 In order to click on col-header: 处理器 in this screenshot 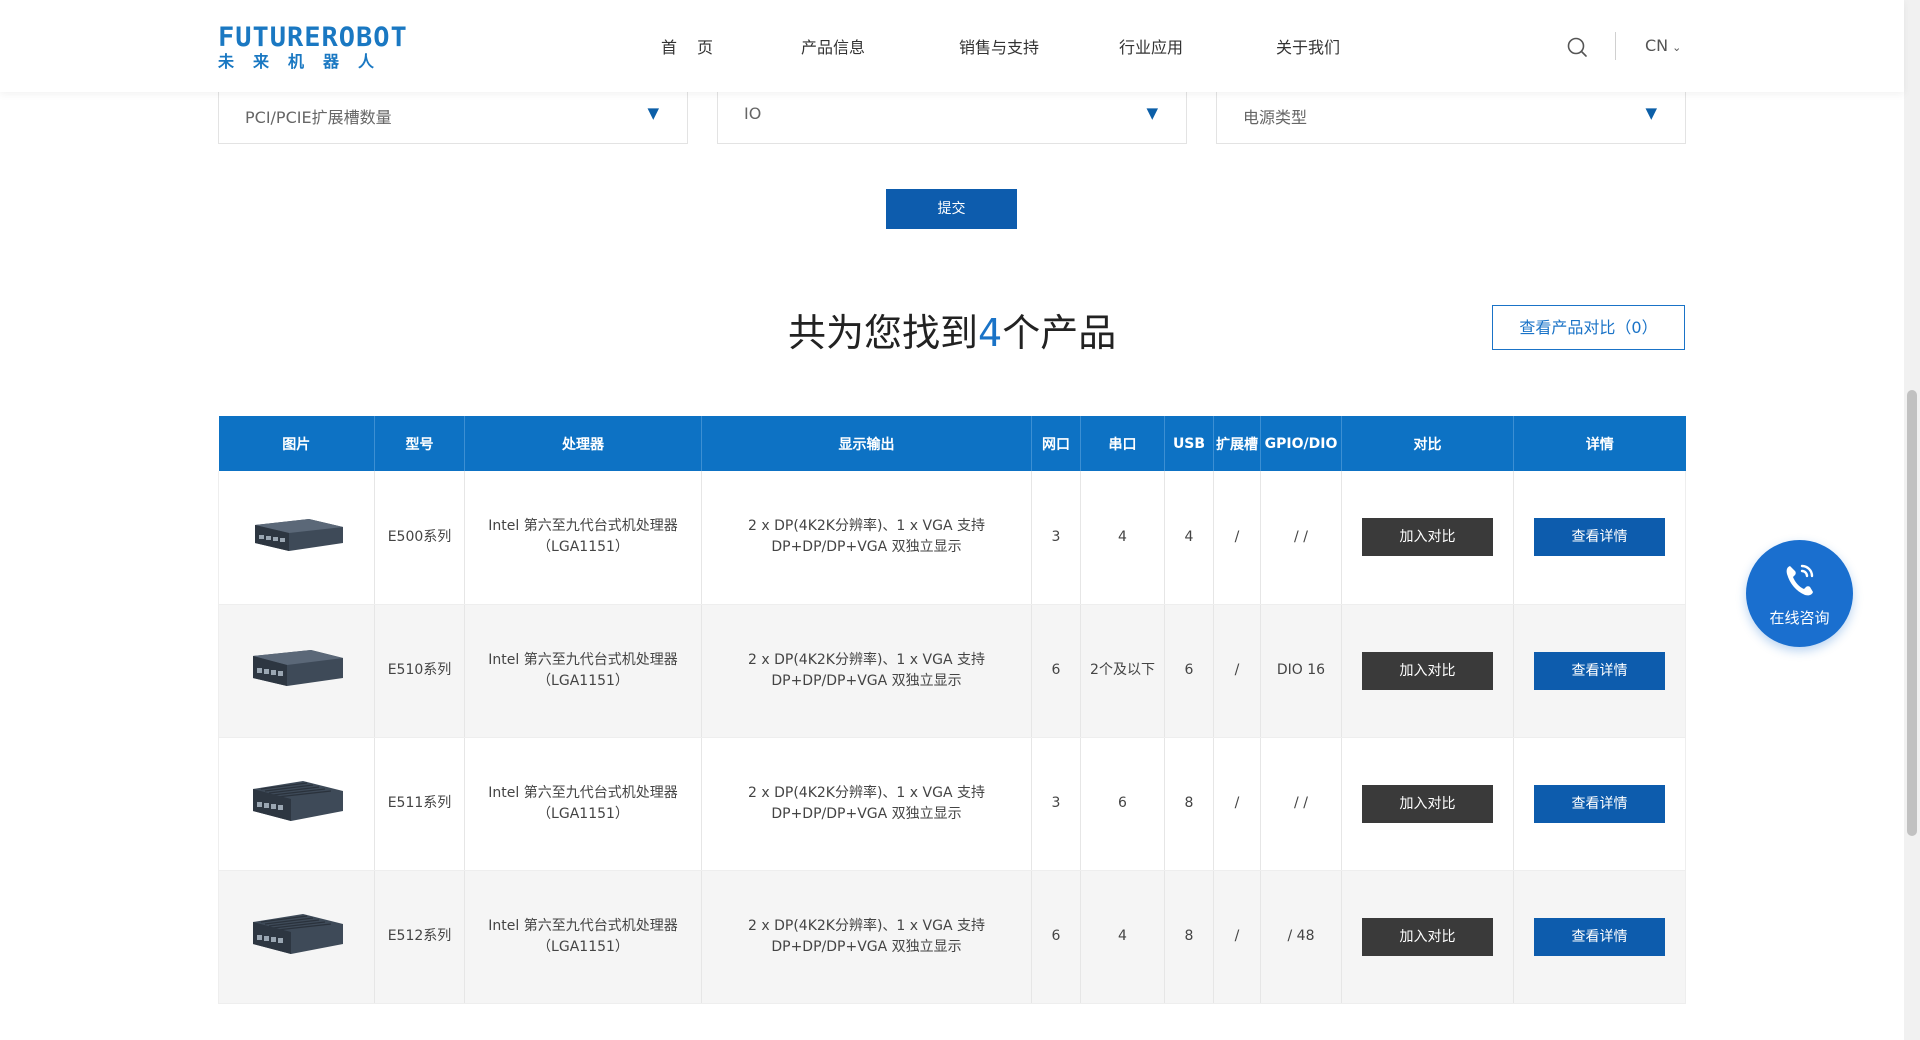, I will do `click(583, 443)`.